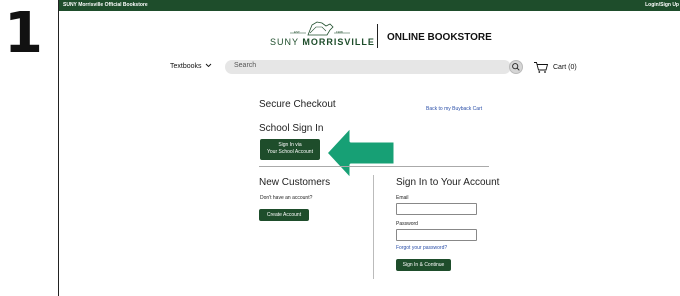  Describe the element at coordinates (565, 67) in the screenshot. I see `cart-label: Cart (0)` at that location.